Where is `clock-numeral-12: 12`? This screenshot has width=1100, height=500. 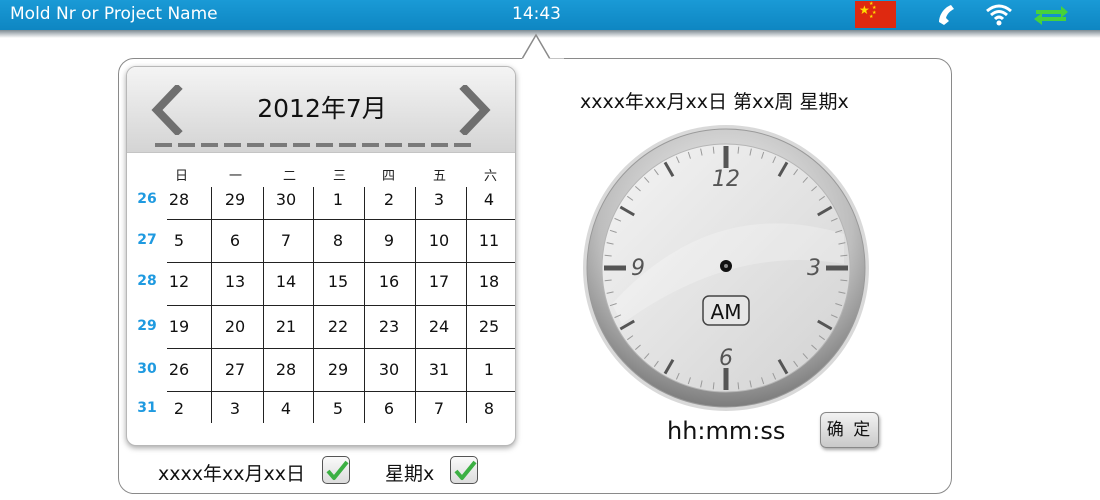 clock-numeral-12: 12 is located at coordinates (726, 179).